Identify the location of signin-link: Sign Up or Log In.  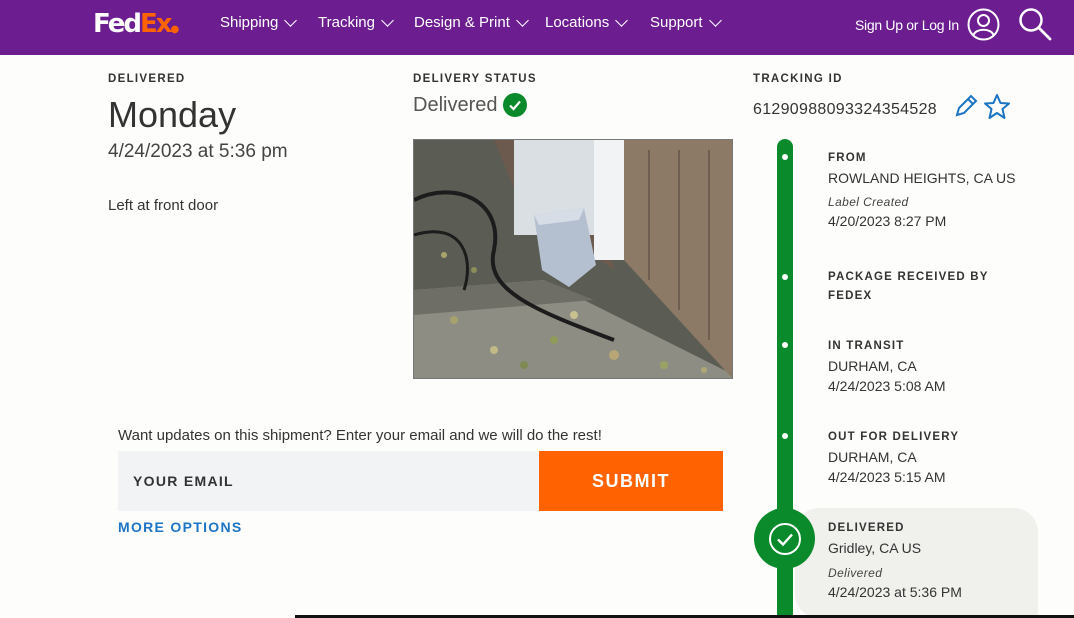
(927, 24).